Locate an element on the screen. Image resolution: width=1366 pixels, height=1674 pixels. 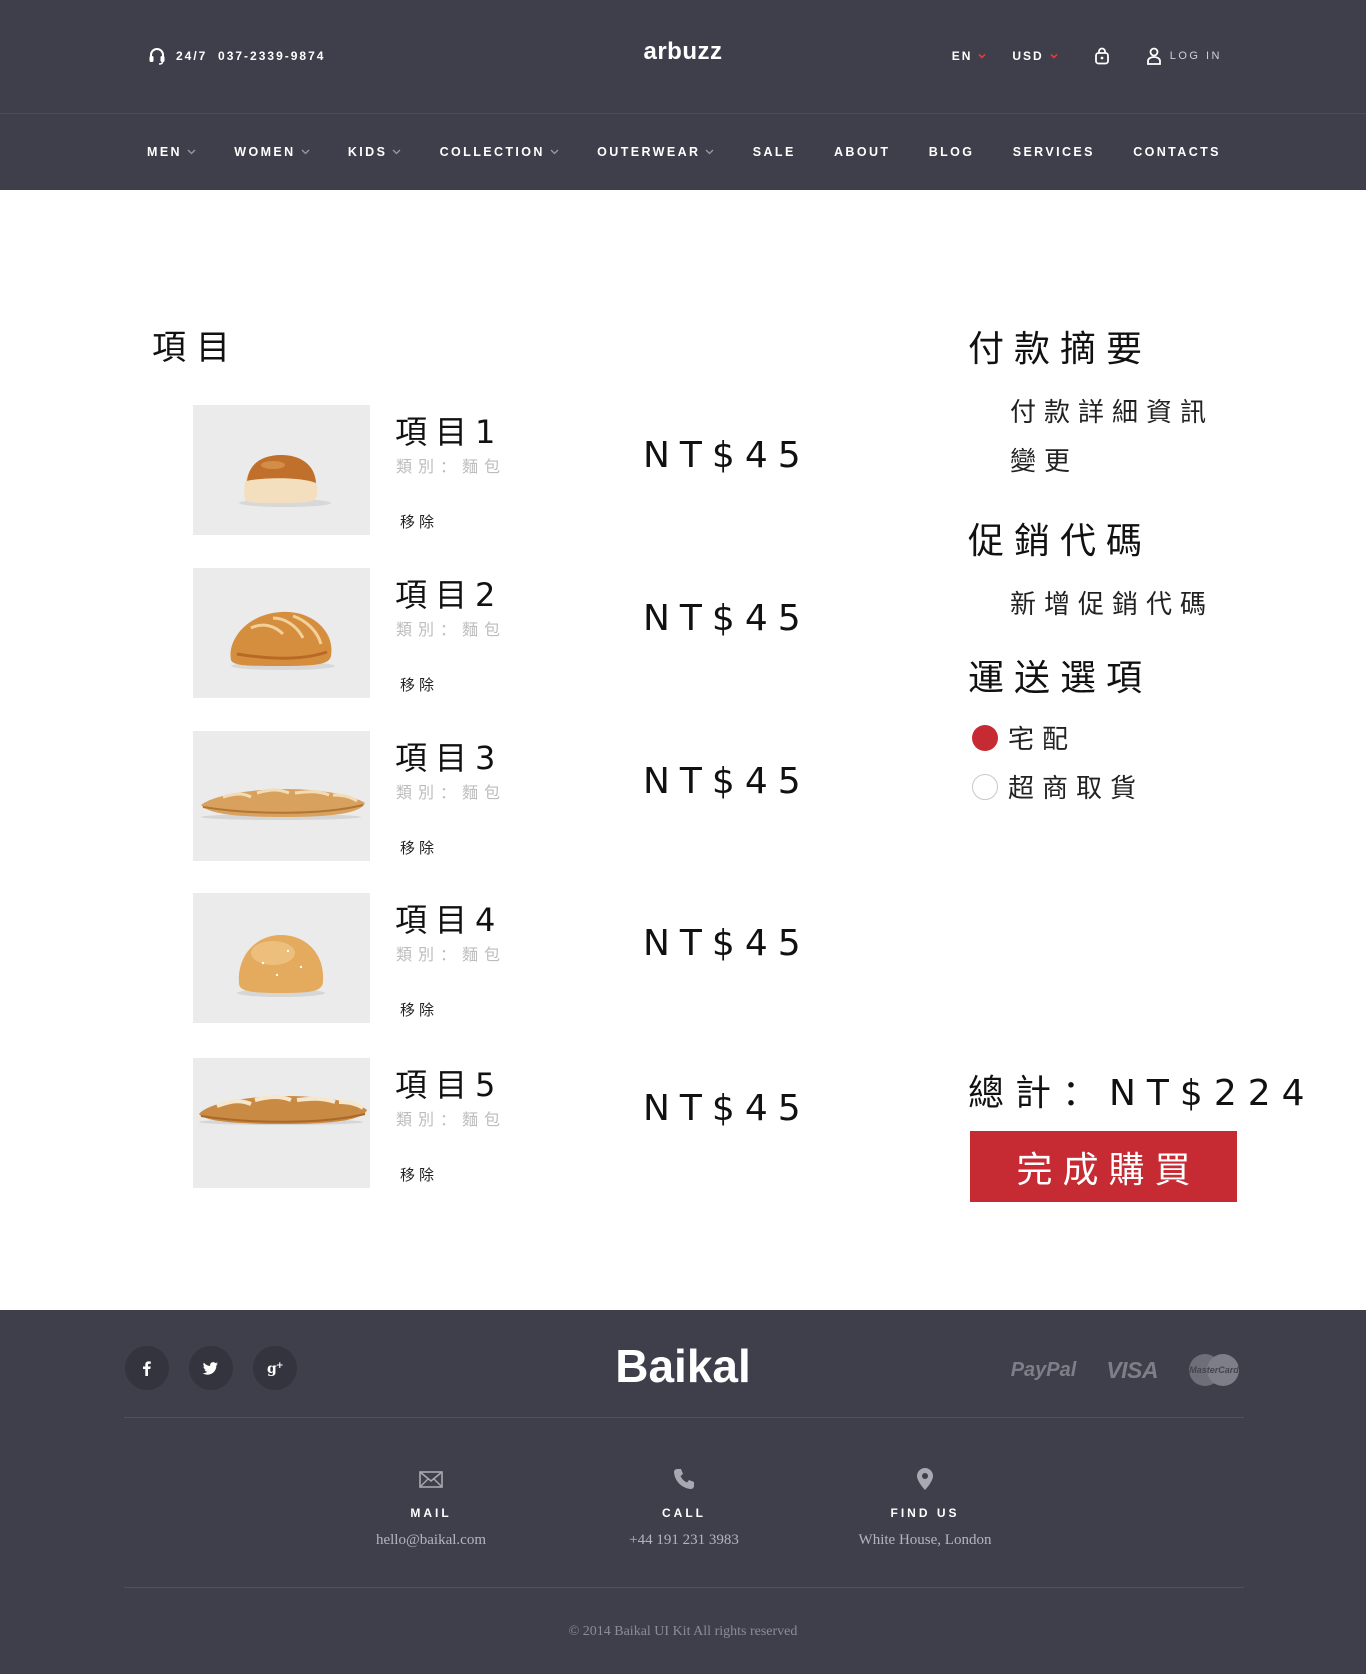
contact-call: CALL +44 191 231 3983 is located at coordinates (684, 1507).